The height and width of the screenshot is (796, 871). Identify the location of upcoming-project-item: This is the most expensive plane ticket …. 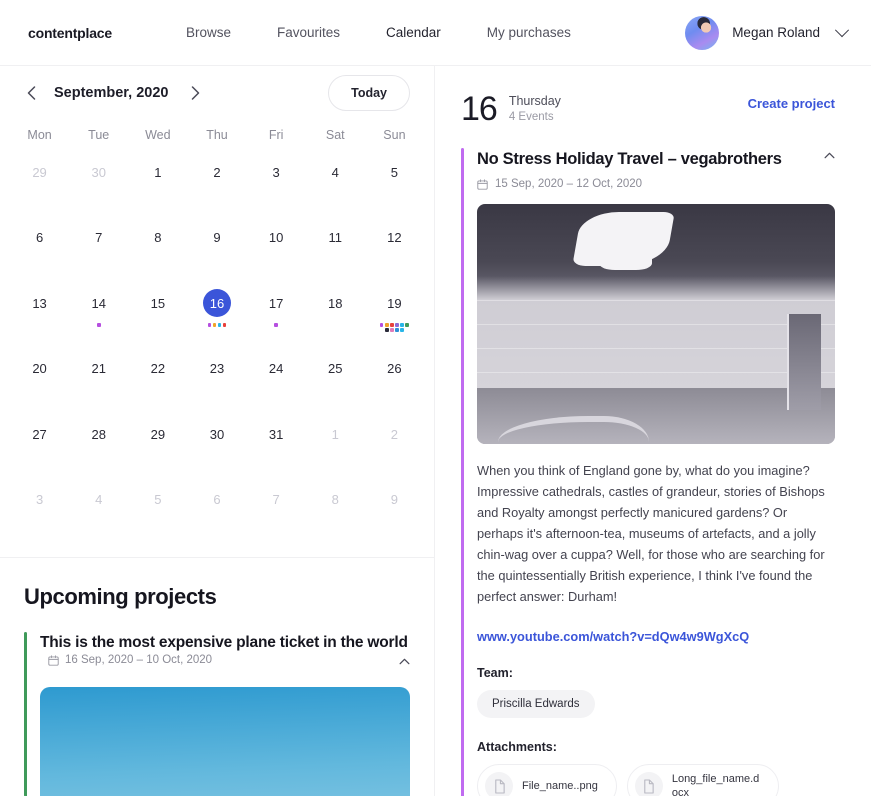
(217, 714).